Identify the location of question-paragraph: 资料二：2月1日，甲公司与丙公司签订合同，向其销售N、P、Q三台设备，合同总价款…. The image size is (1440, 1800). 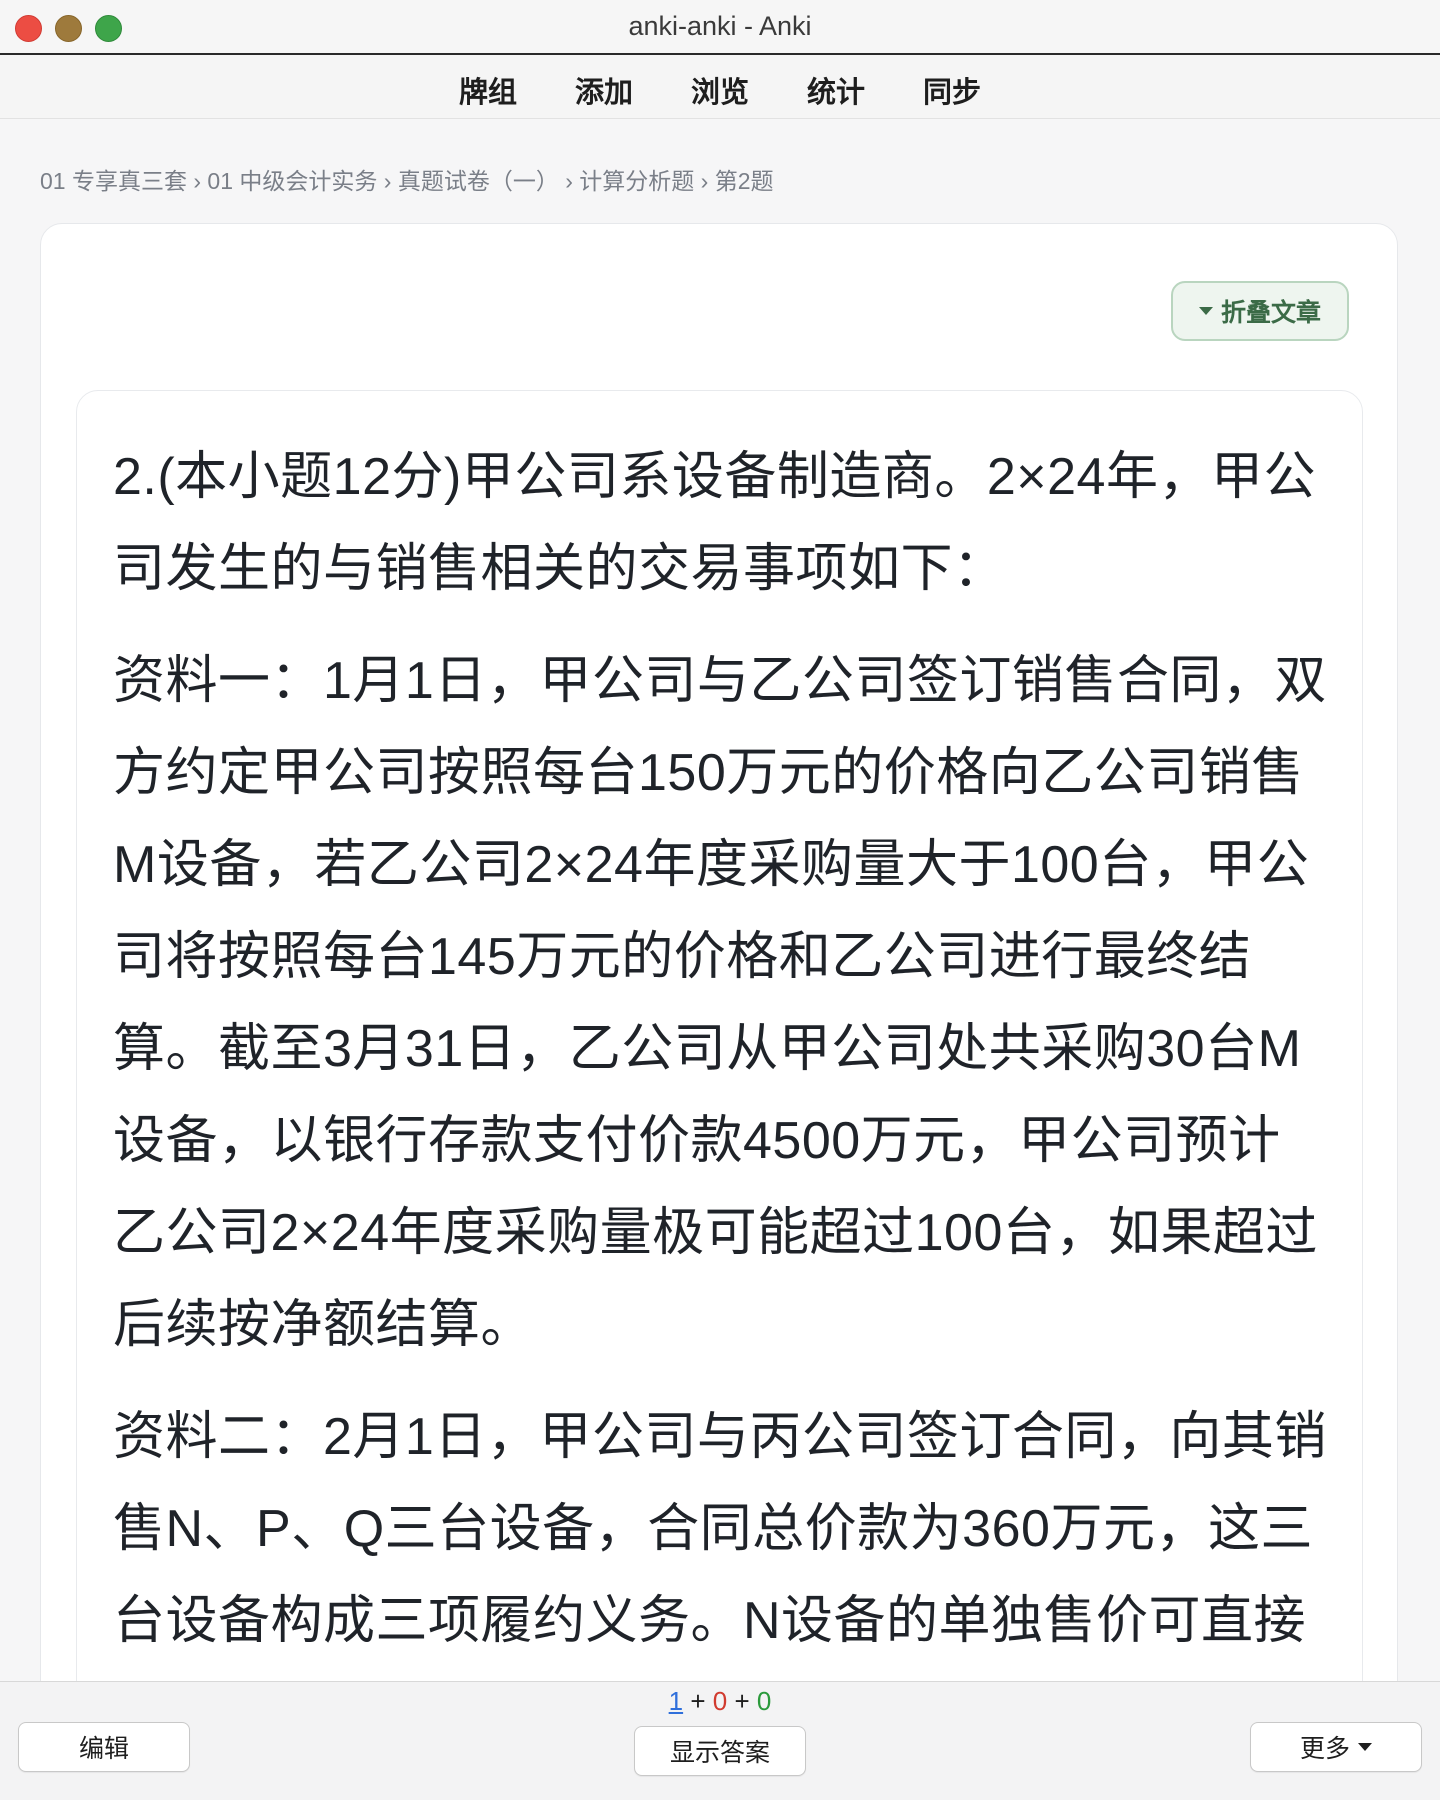
(720, 1529).